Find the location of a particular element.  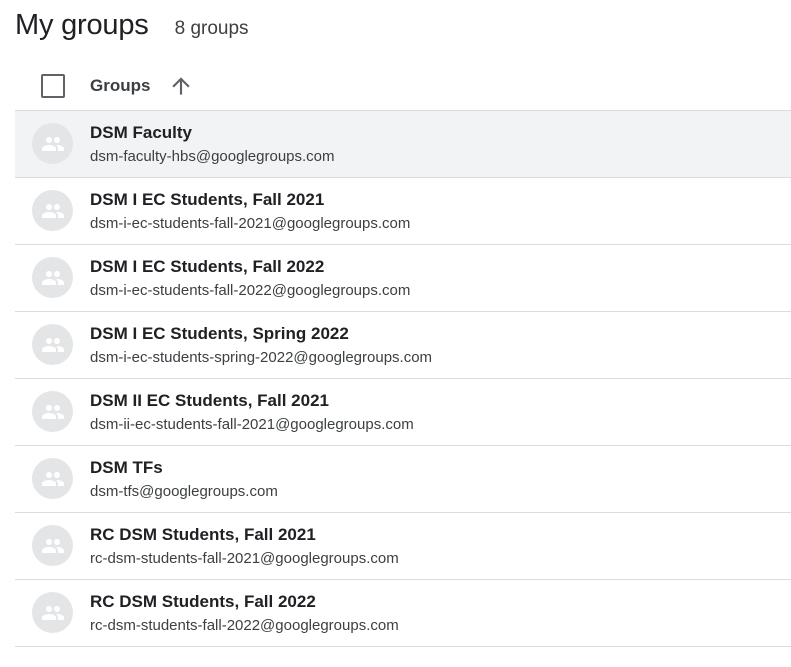

group-count: 8 groups is located at coordinates (211, 28).